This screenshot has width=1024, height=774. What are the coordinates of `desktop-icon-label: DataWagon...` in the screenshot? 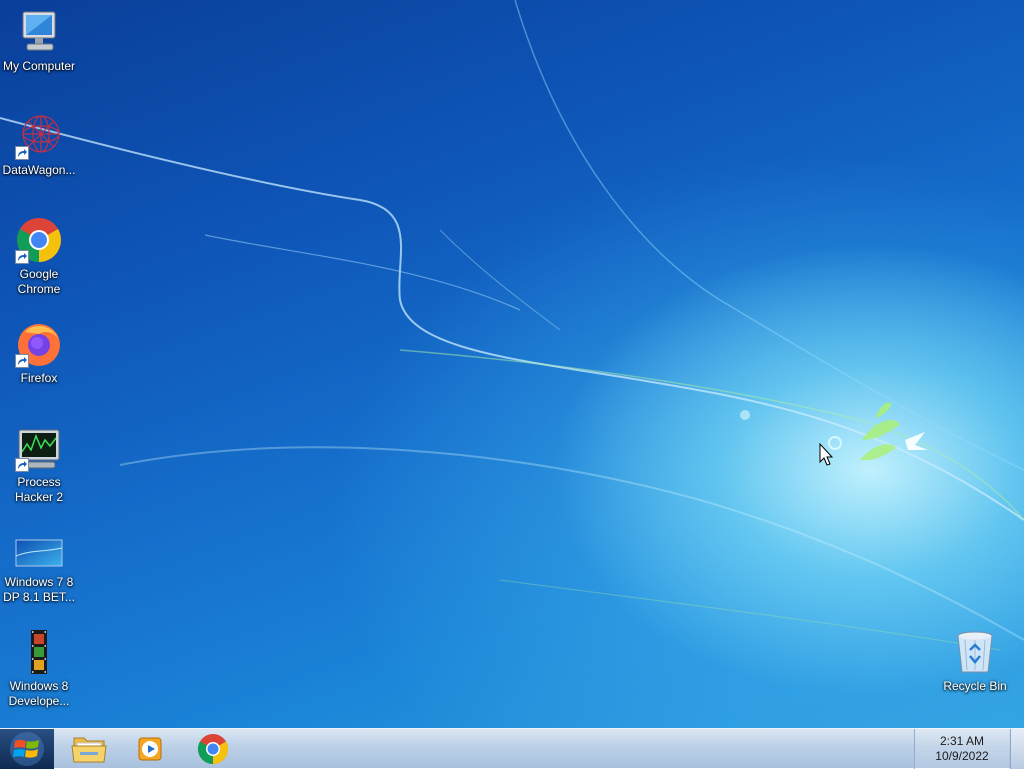 It's located at (39, 170).